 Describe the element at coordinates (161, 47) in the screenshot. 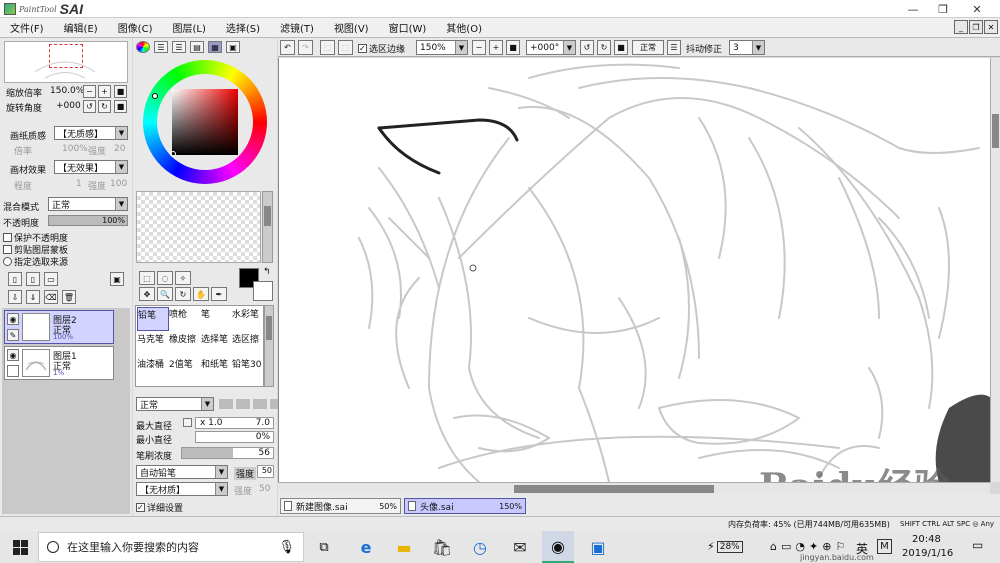

I see `rgb-slider-tab-icon: ☰` at that location.